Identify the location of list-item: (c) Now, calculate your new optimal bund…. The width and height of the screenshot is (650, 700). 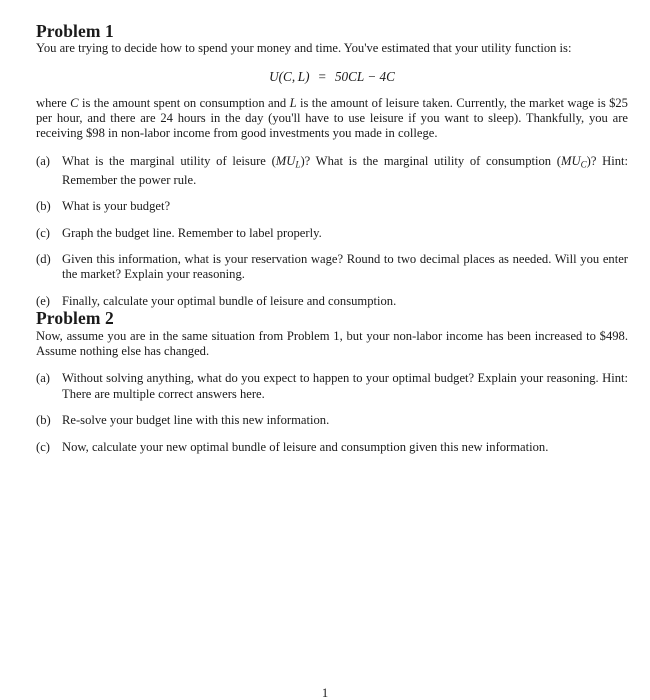
(332, 447).